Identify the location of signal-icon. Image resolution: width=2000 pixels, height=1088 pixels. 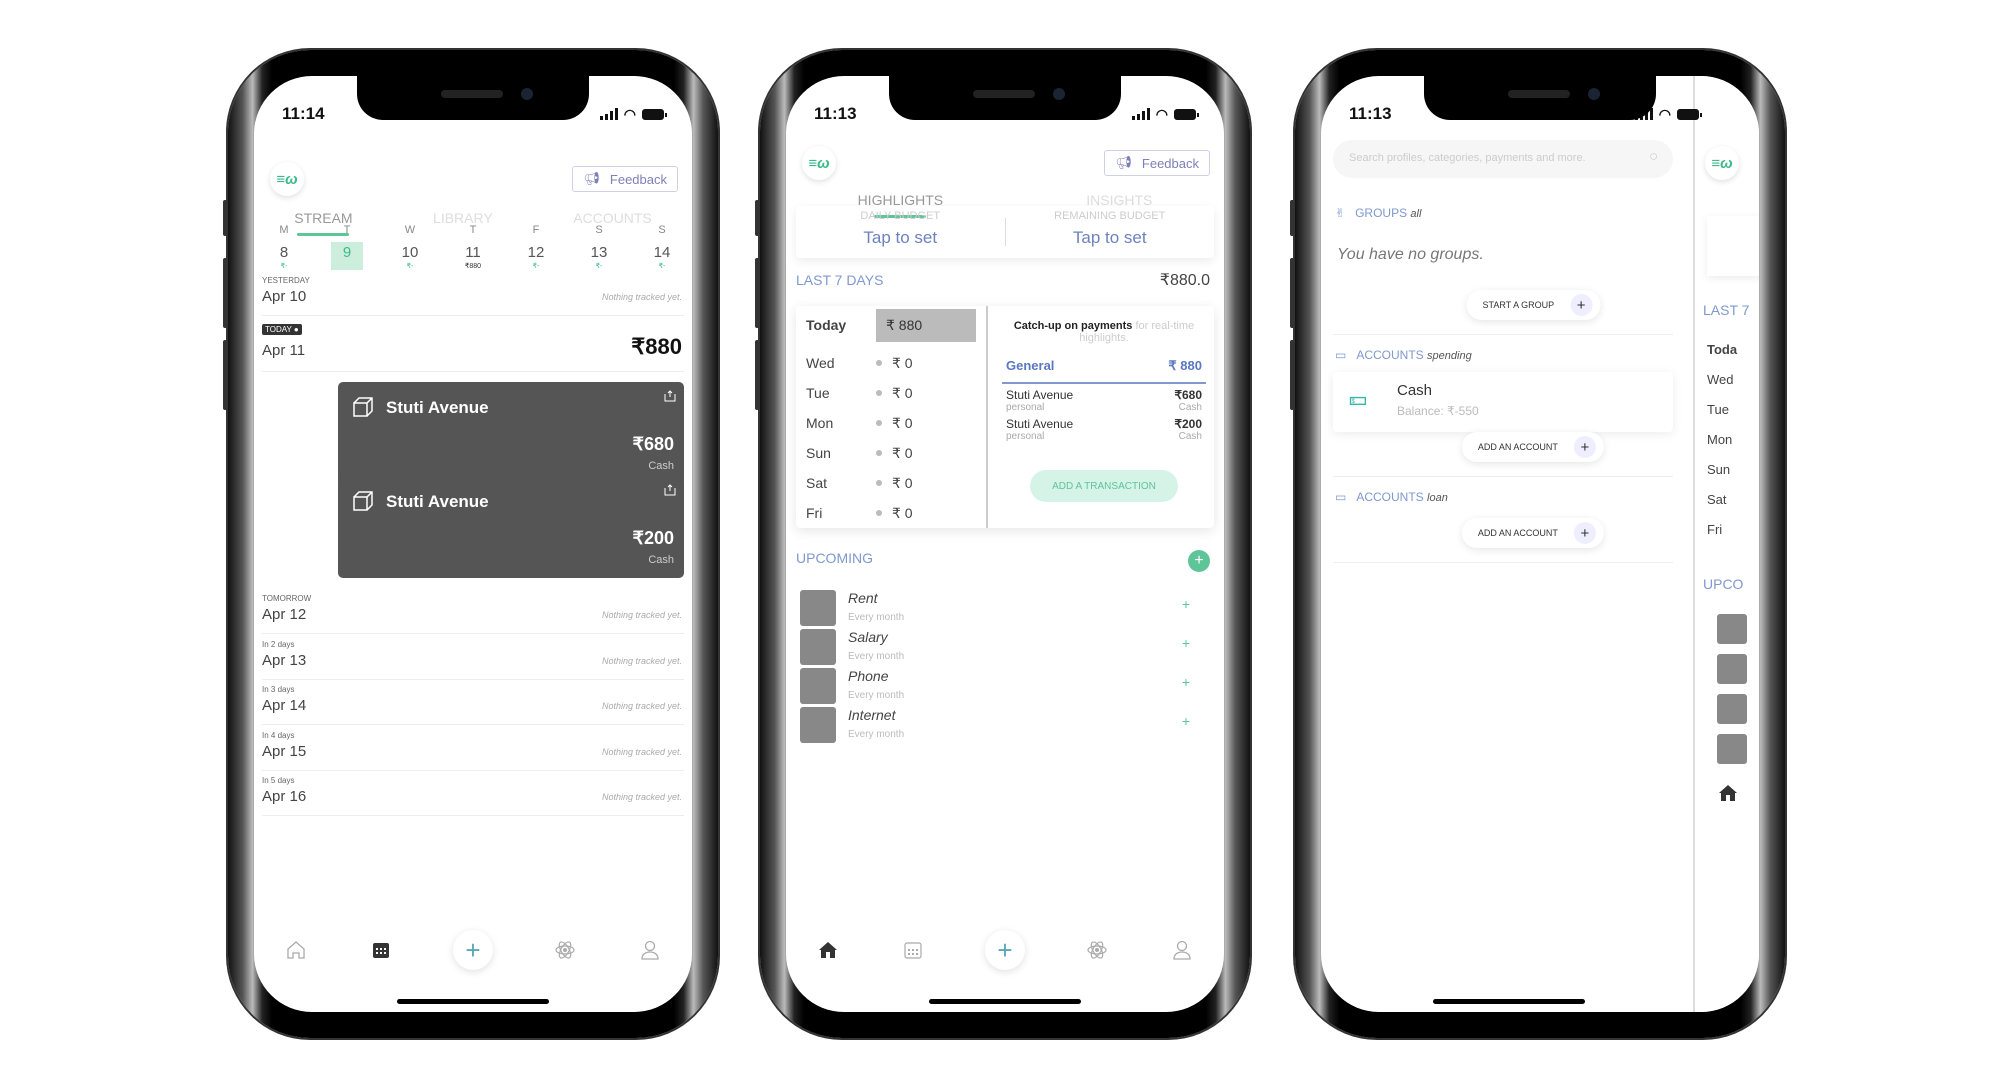
(608, 114).